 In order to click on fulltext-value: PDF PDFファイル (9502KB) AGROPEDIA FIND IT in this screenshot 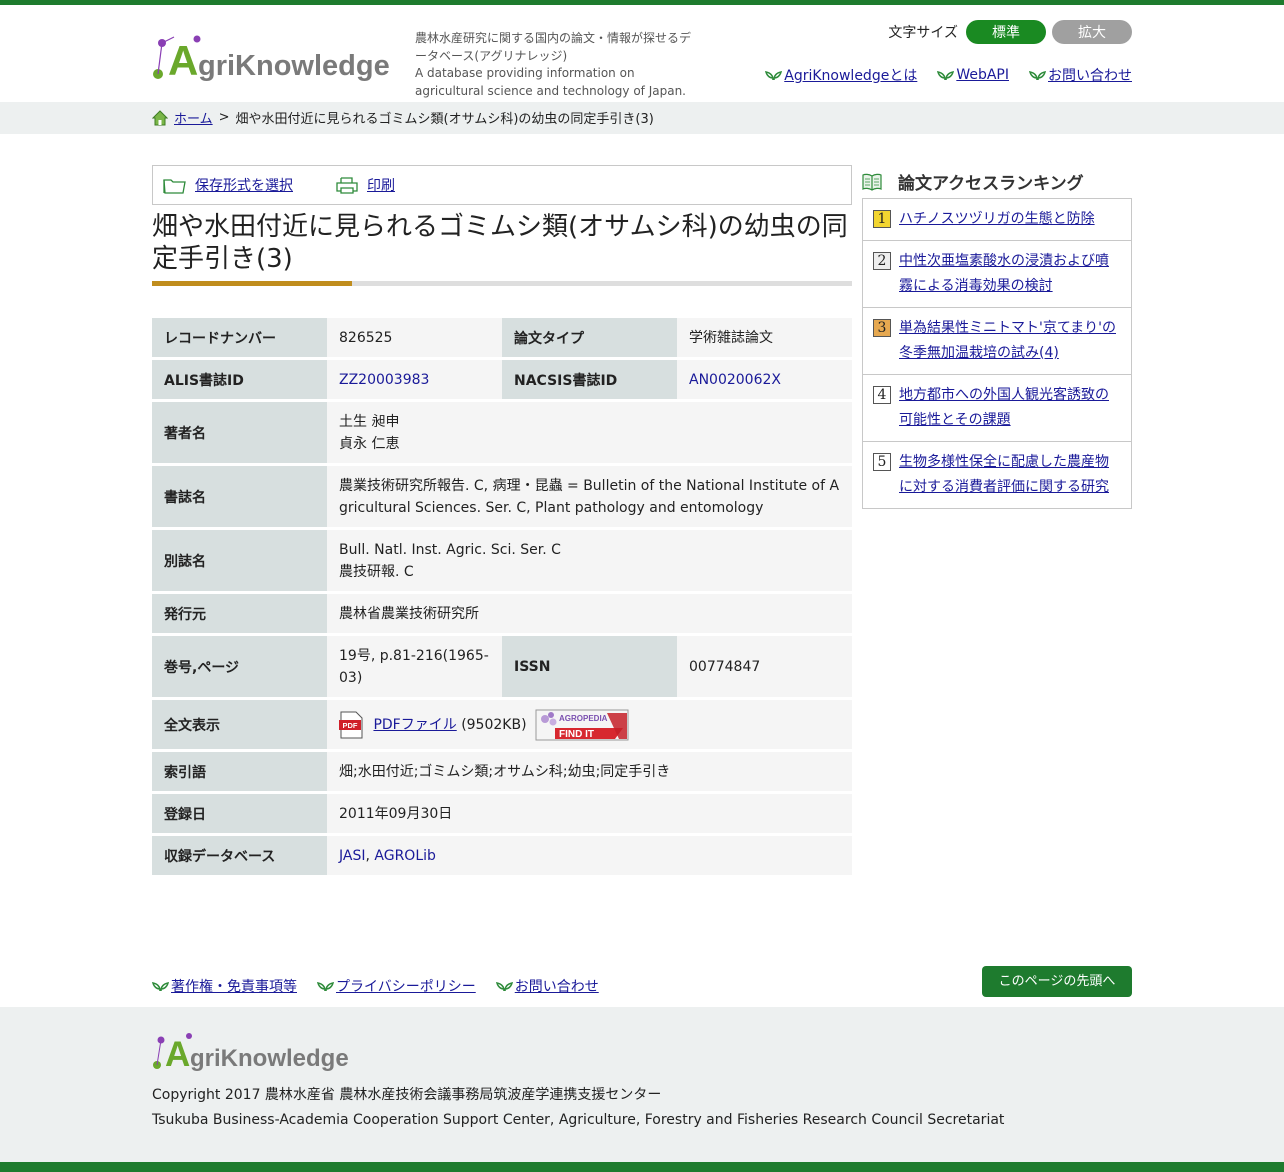, I will do `click(589, 726)`.